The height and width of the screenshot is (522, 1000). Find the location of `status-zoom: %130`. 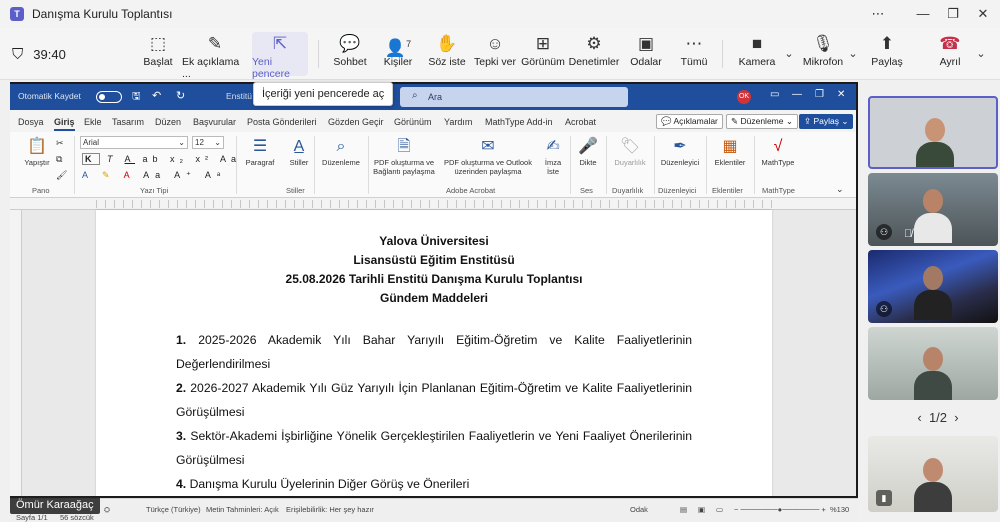

status-zoom: %130 is located at coordinates (839, 509).